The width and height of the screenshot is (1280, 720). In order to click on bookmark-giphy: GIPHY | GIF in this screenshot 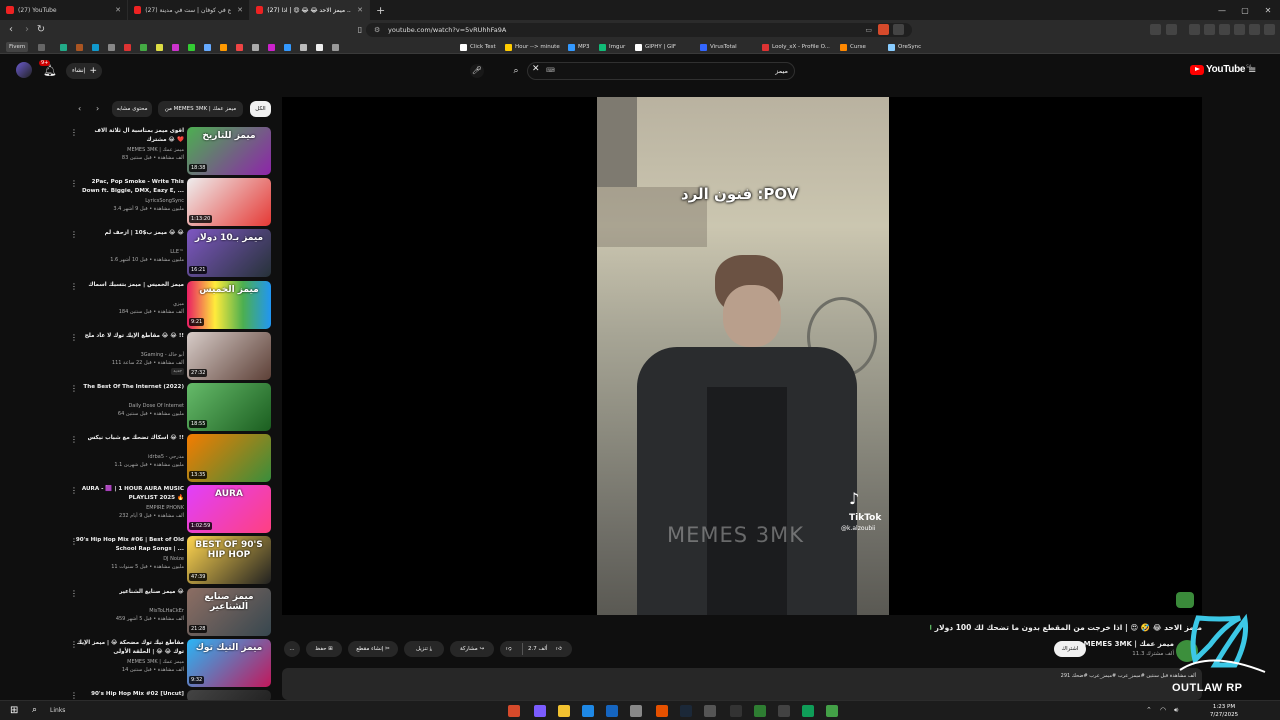, I will do `click(655, 47)`.